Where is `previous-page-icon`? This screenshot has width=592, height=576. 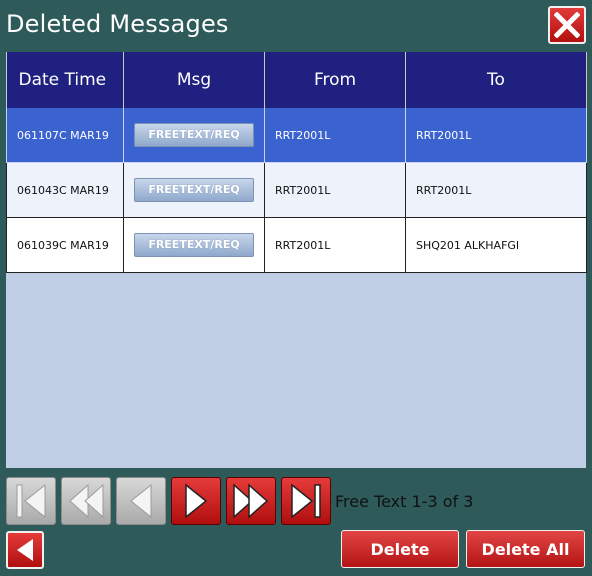 previous-page-icon is located at coordinates (141, 501).